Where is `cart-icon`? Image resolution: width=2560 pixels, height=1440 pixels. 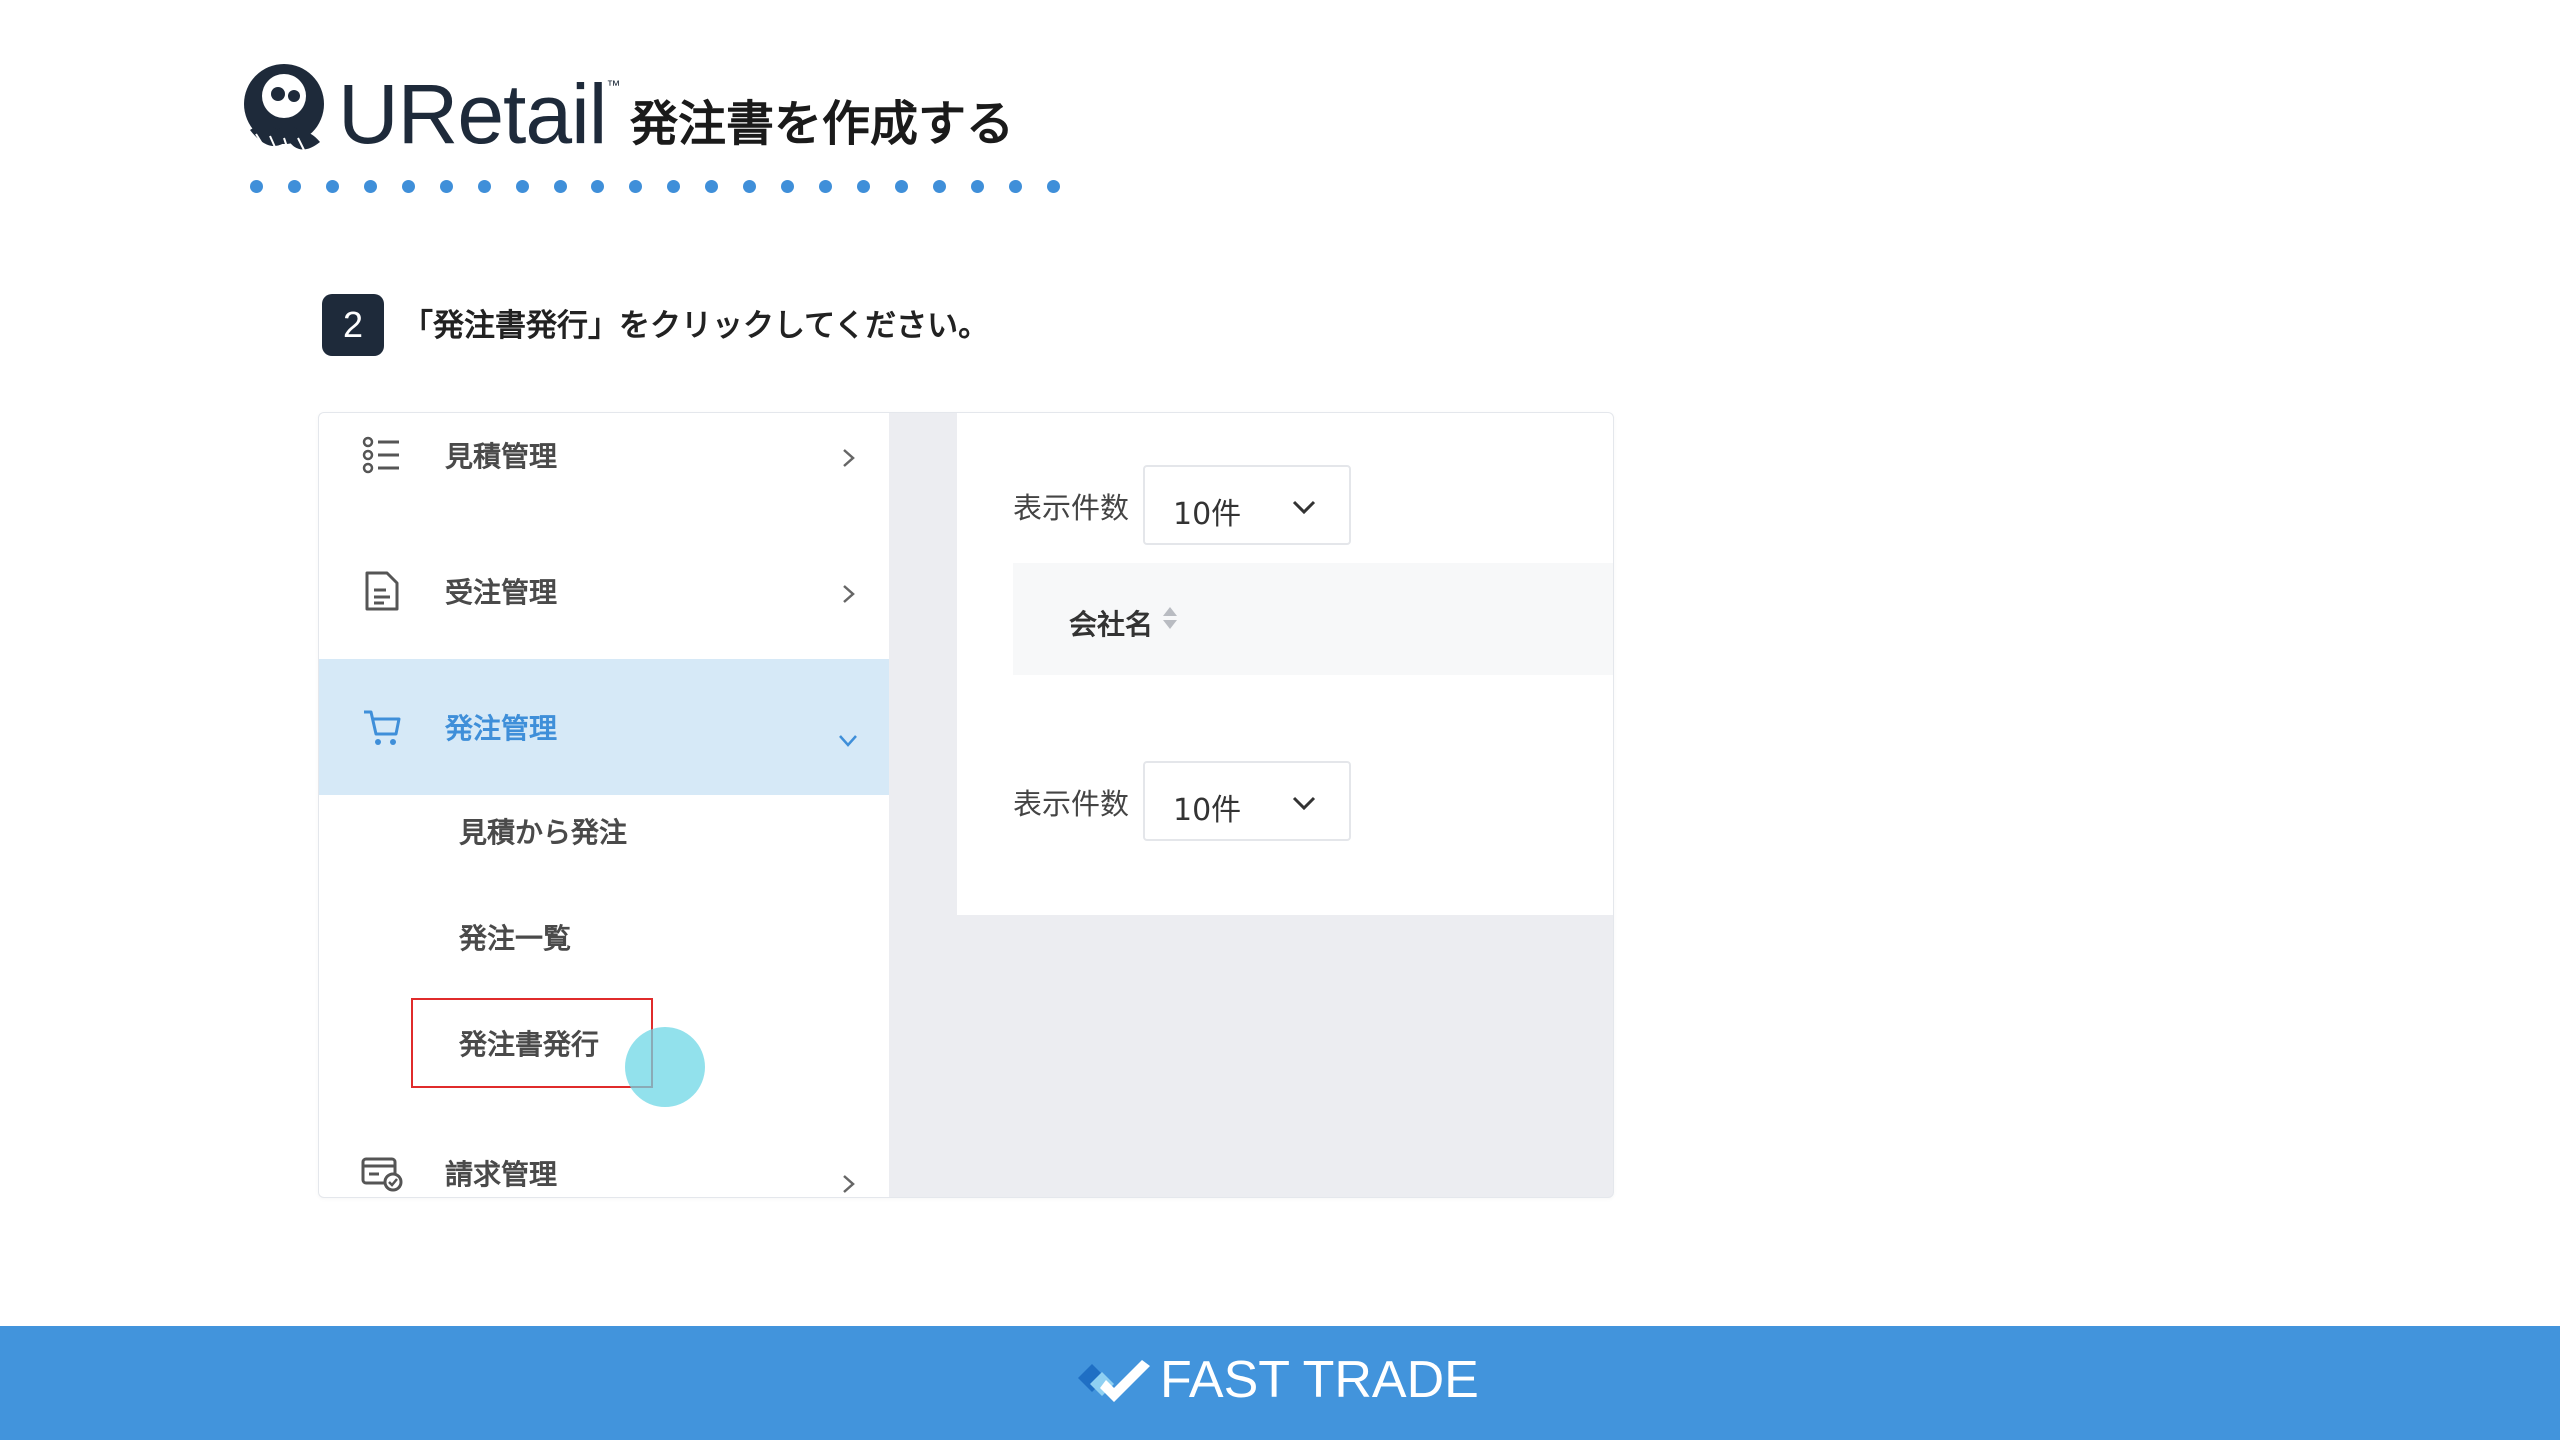 cart-icon is located at coordinates (382, 727).